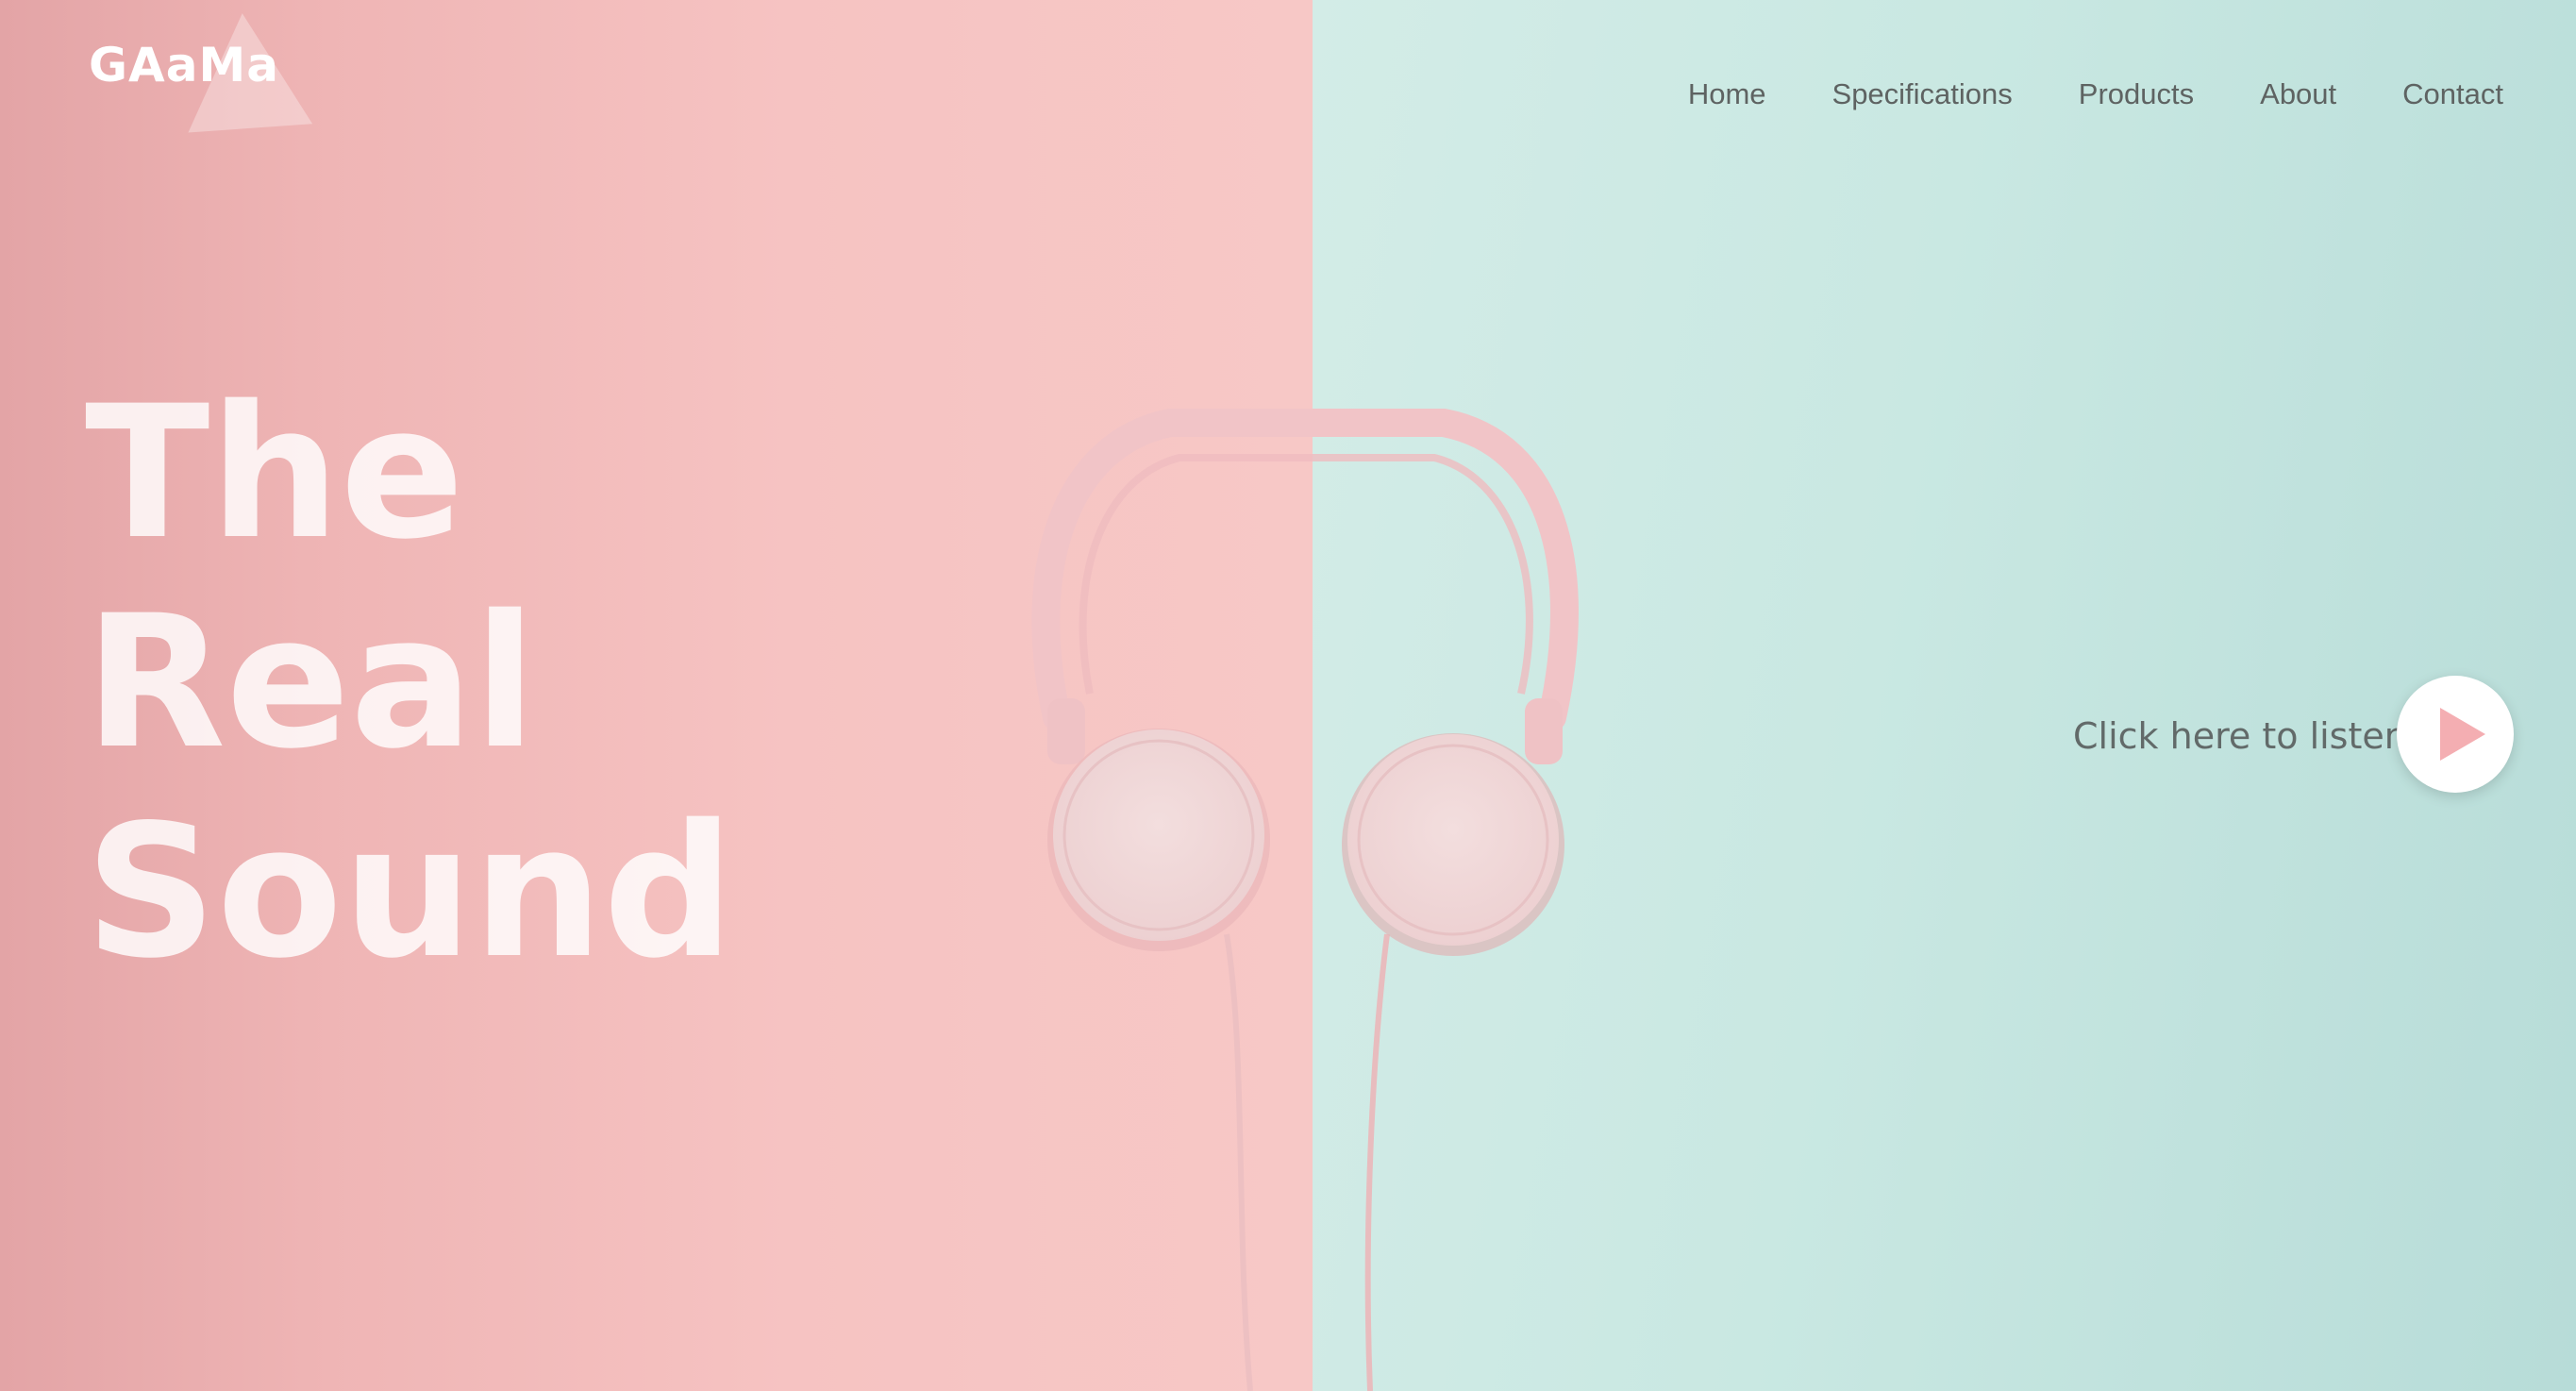  What do you see at coordinates (184, 65) in the screenshot?
I see `brand-logo: GAaMa` at bounding box center [184, 65].